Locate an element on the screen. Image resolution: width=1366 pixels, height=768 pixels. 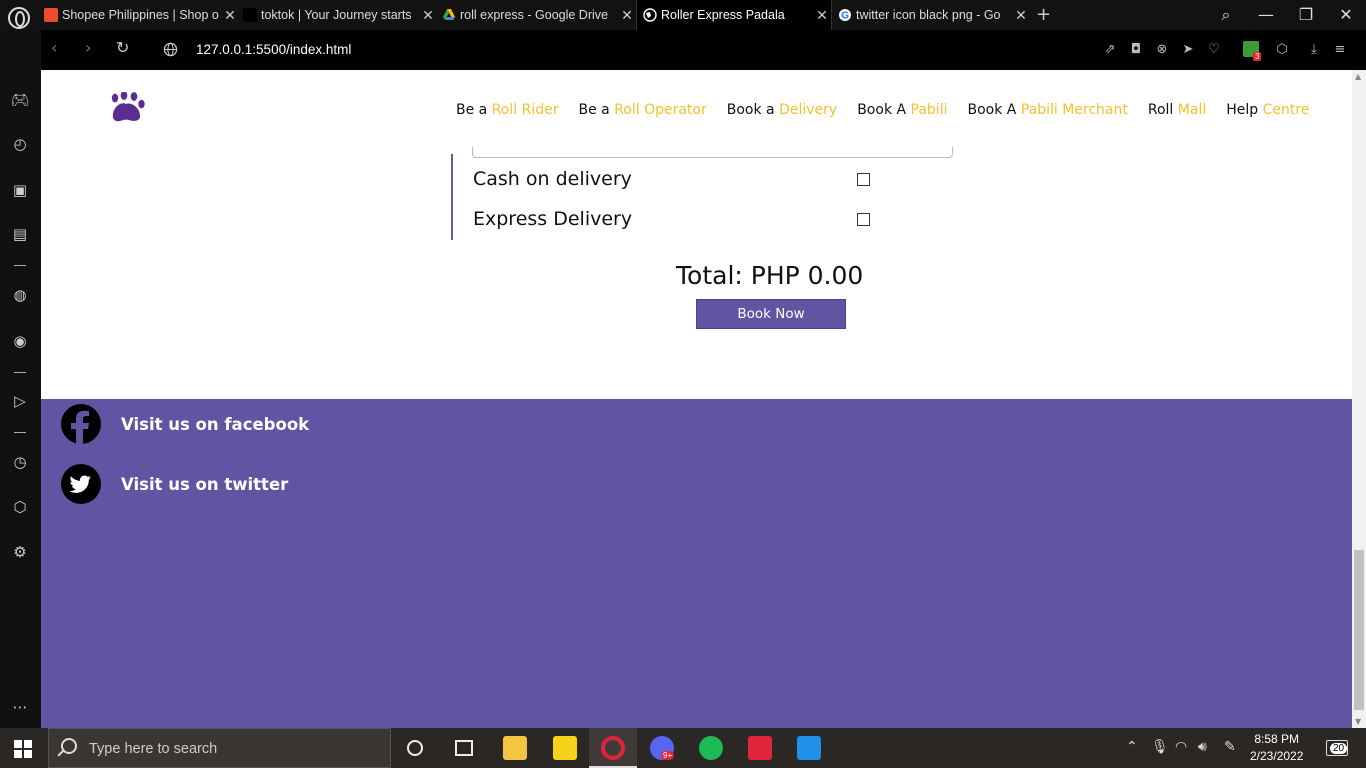
extension-badge: 3 is located at coordinates (1257, 56).